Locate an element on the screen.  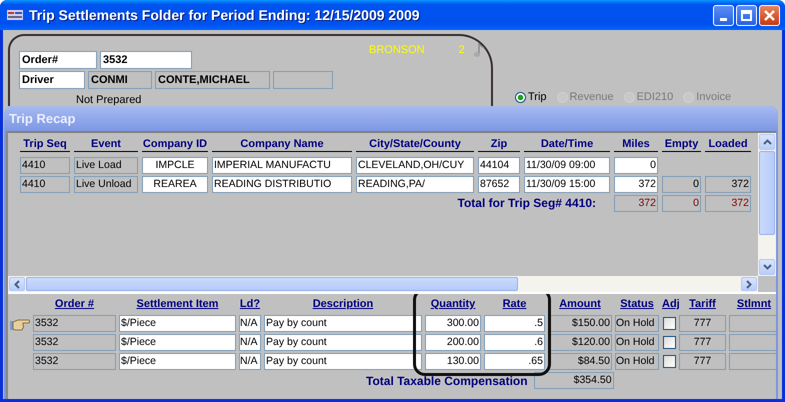
scroll-down-icon is located at coordinates (767, 267).